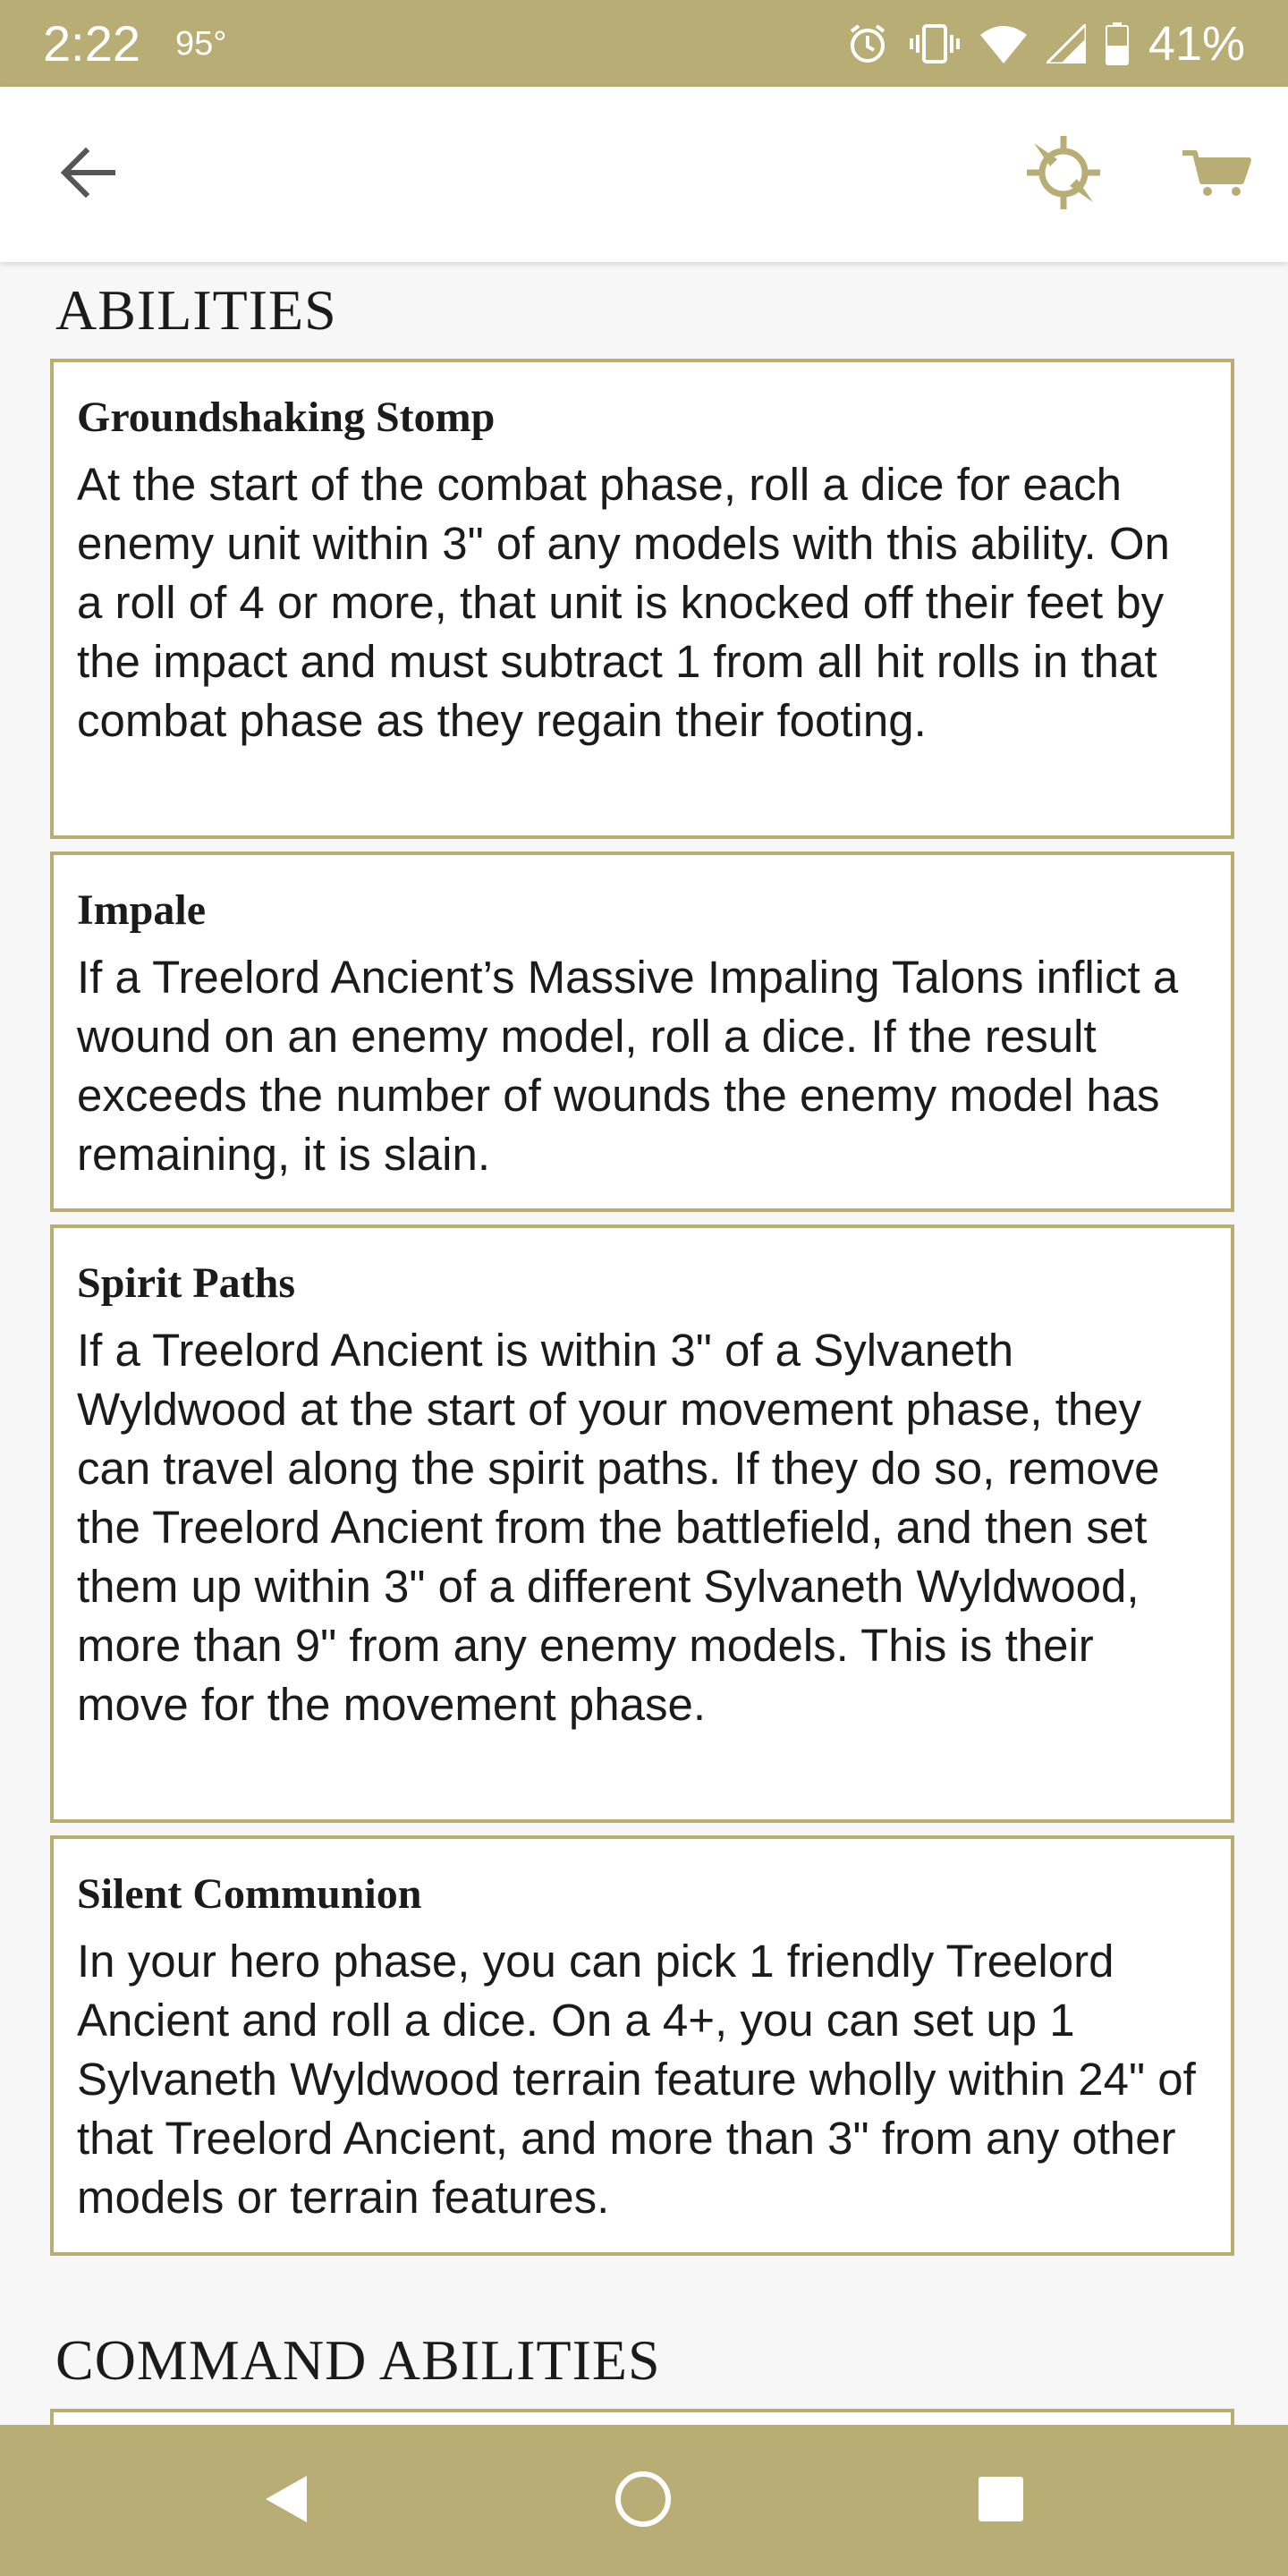 This screenshot has width=1288, height=2576. I want to click on alarm-icon, so click(867, 43).